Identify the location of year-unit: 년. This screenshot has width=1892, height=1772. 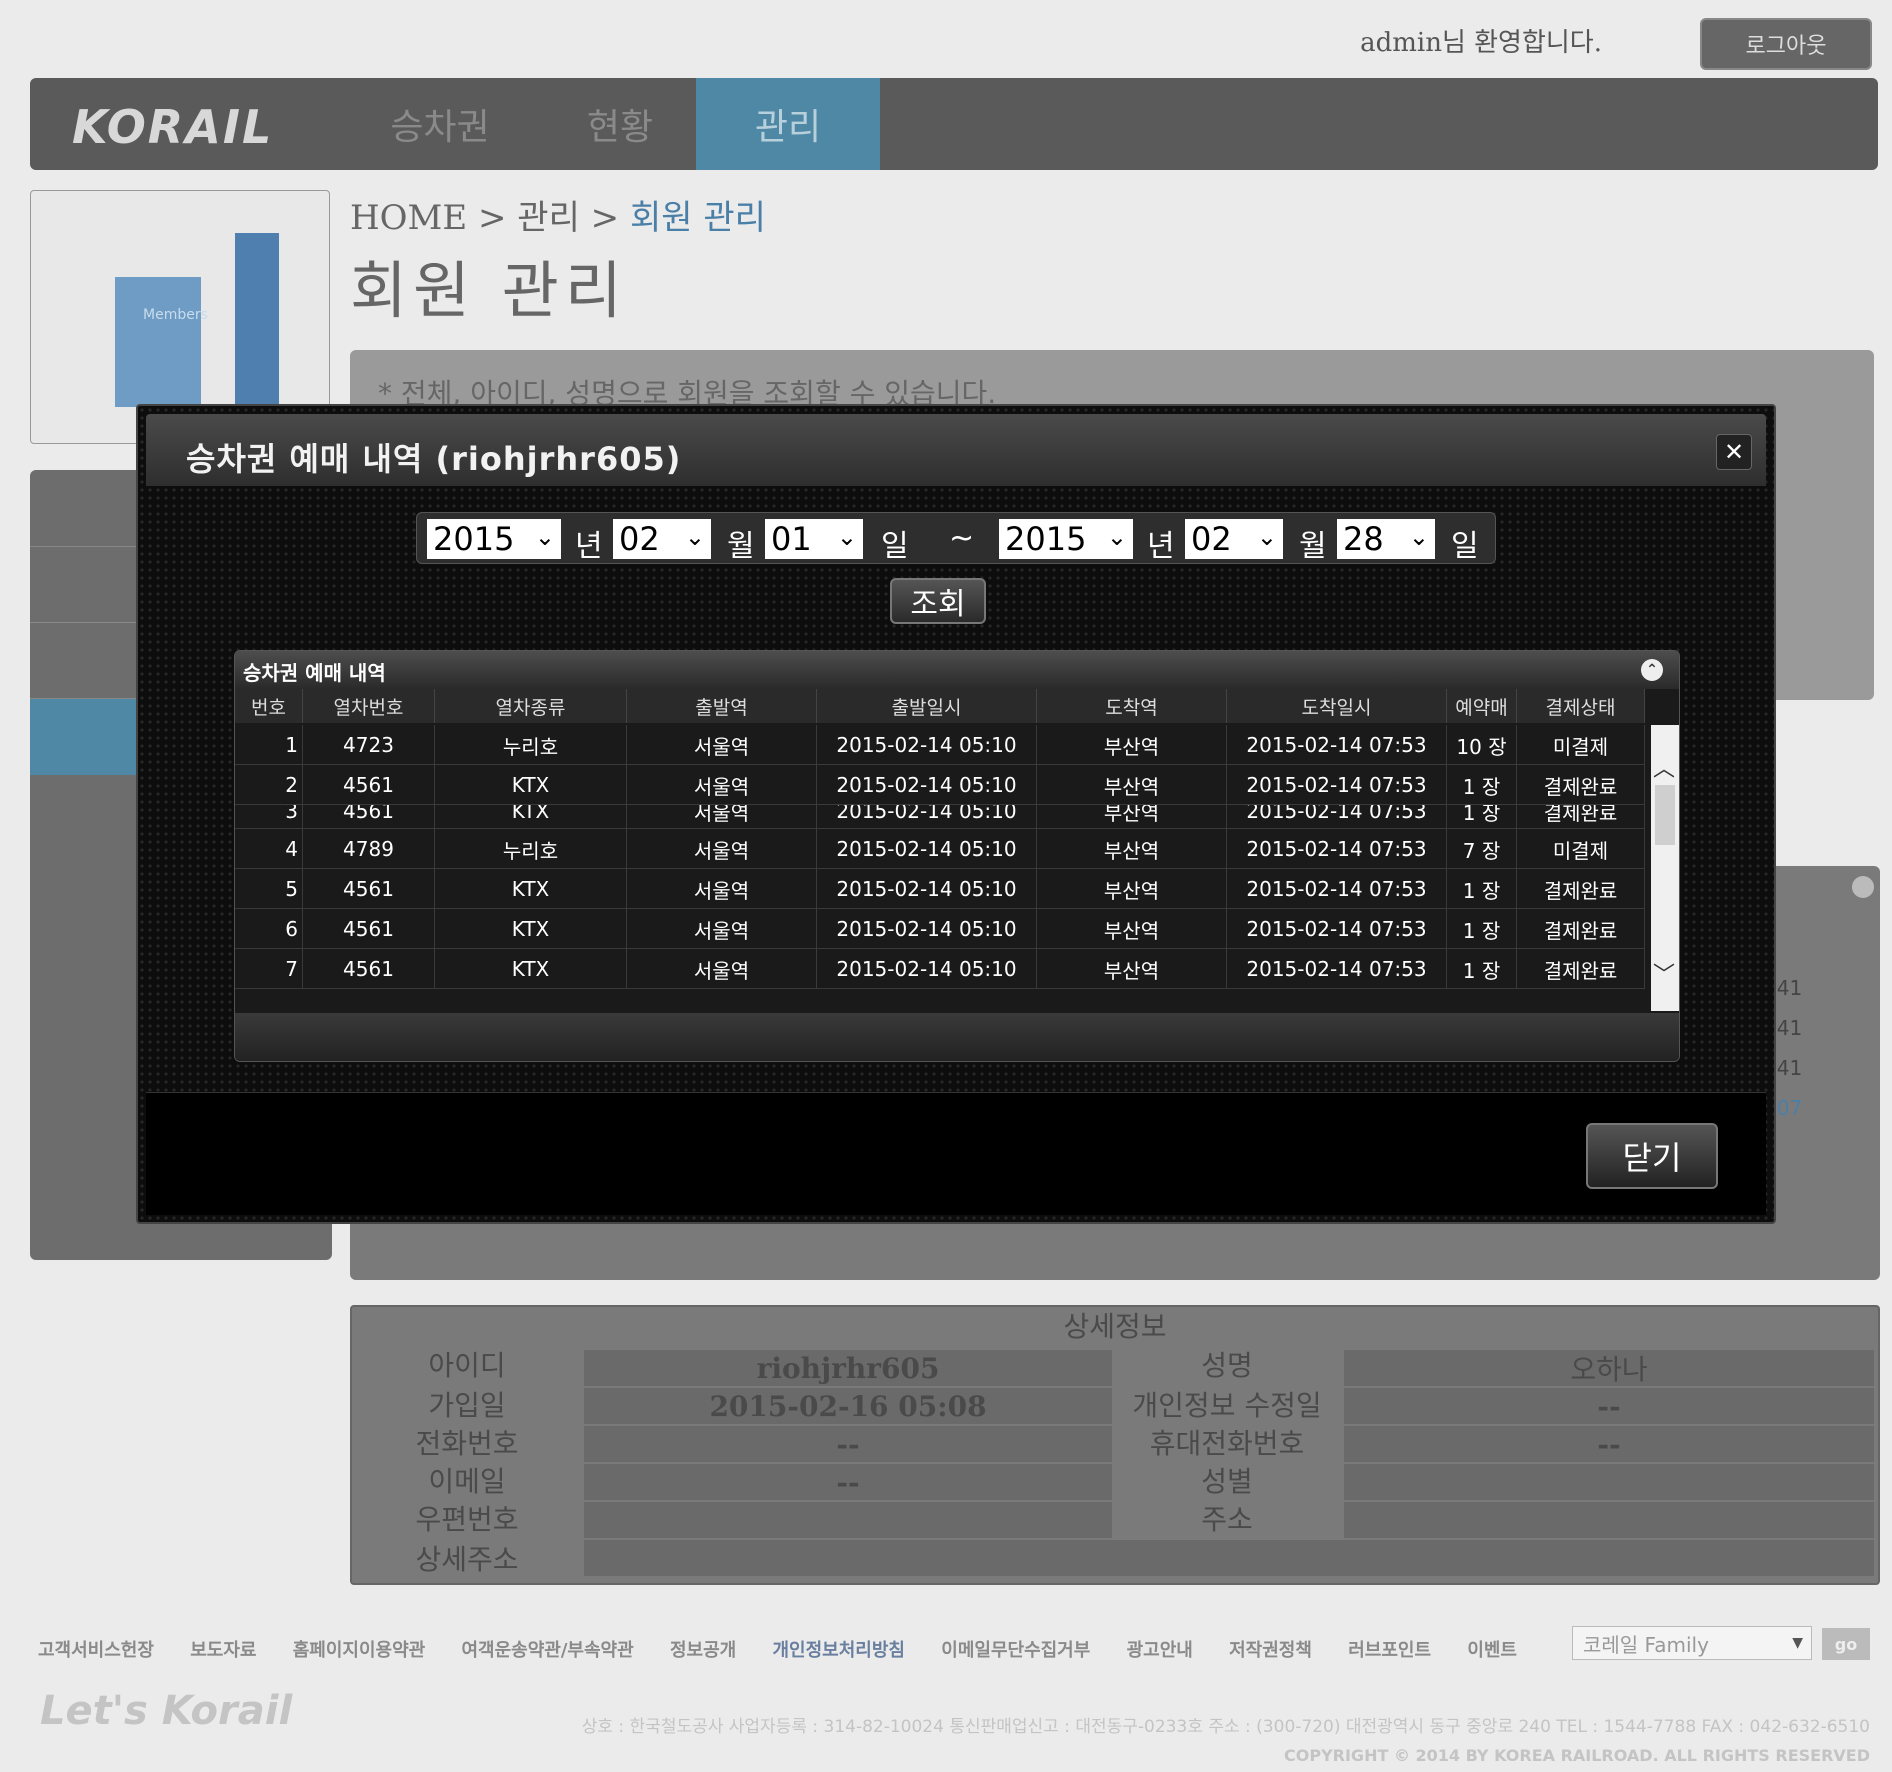
(589, 546).